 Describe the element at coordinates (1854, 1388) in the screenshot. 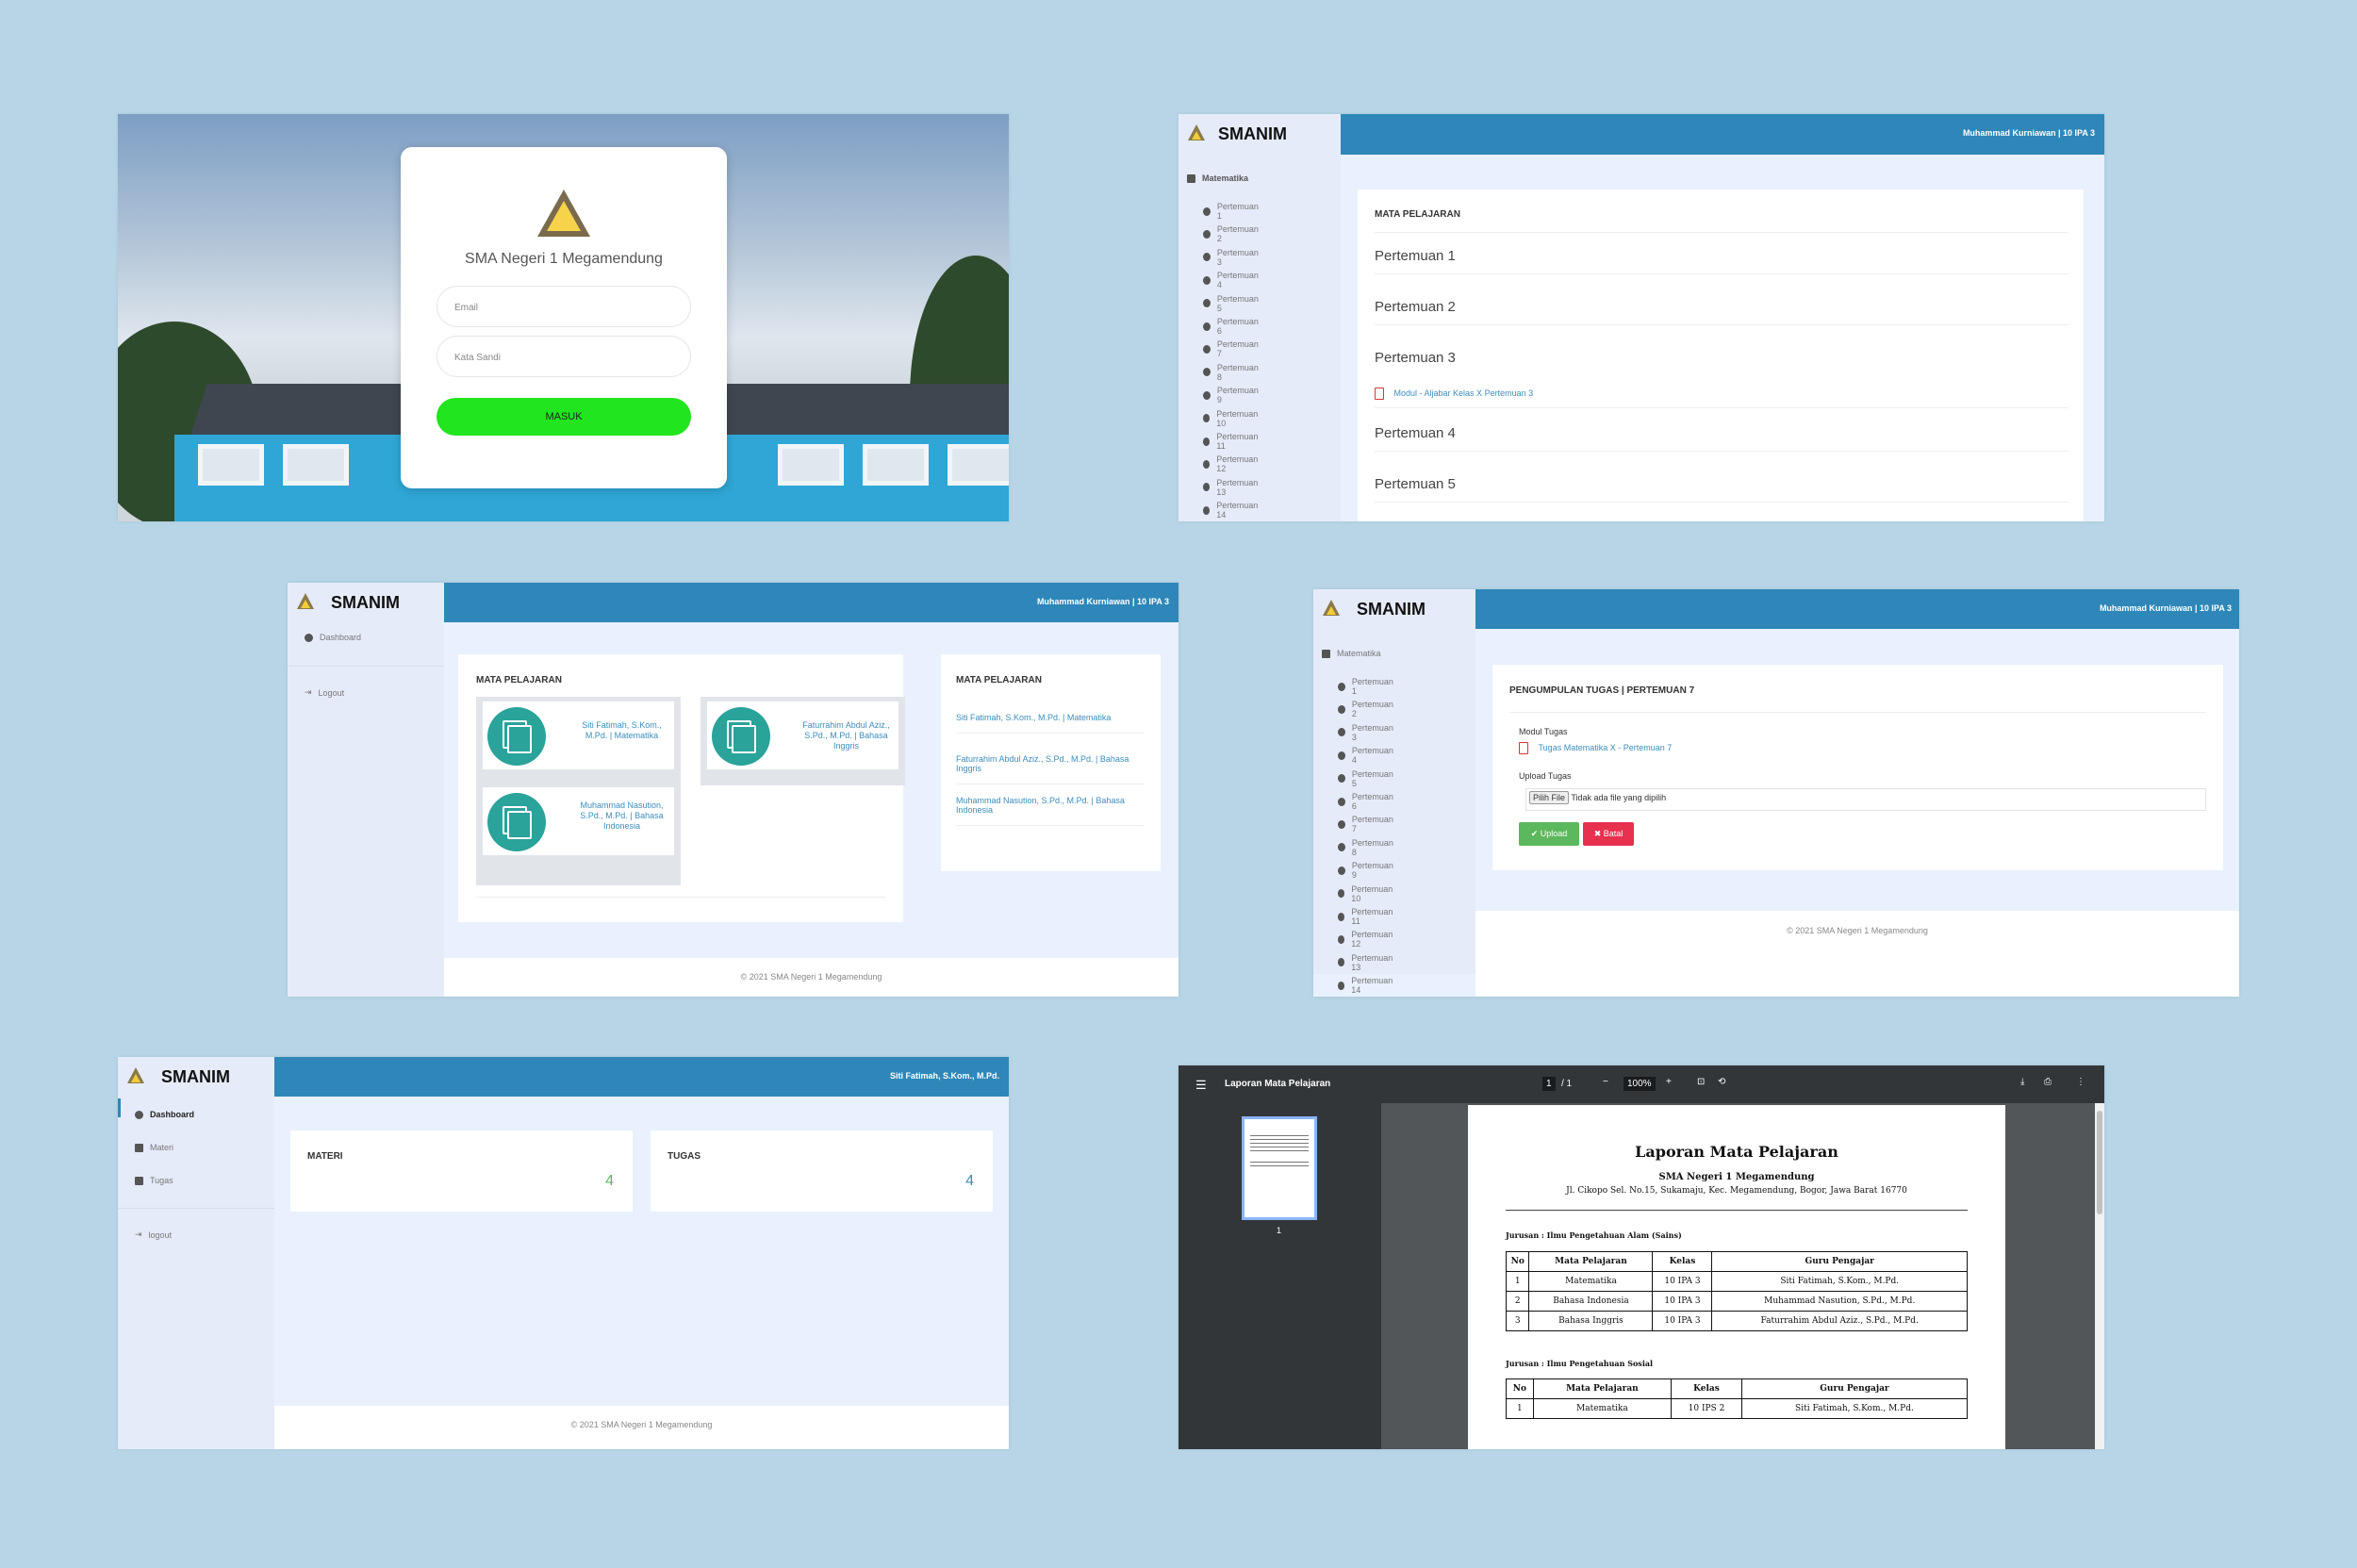

I see `table-header: Guru Pengajar` at that location.